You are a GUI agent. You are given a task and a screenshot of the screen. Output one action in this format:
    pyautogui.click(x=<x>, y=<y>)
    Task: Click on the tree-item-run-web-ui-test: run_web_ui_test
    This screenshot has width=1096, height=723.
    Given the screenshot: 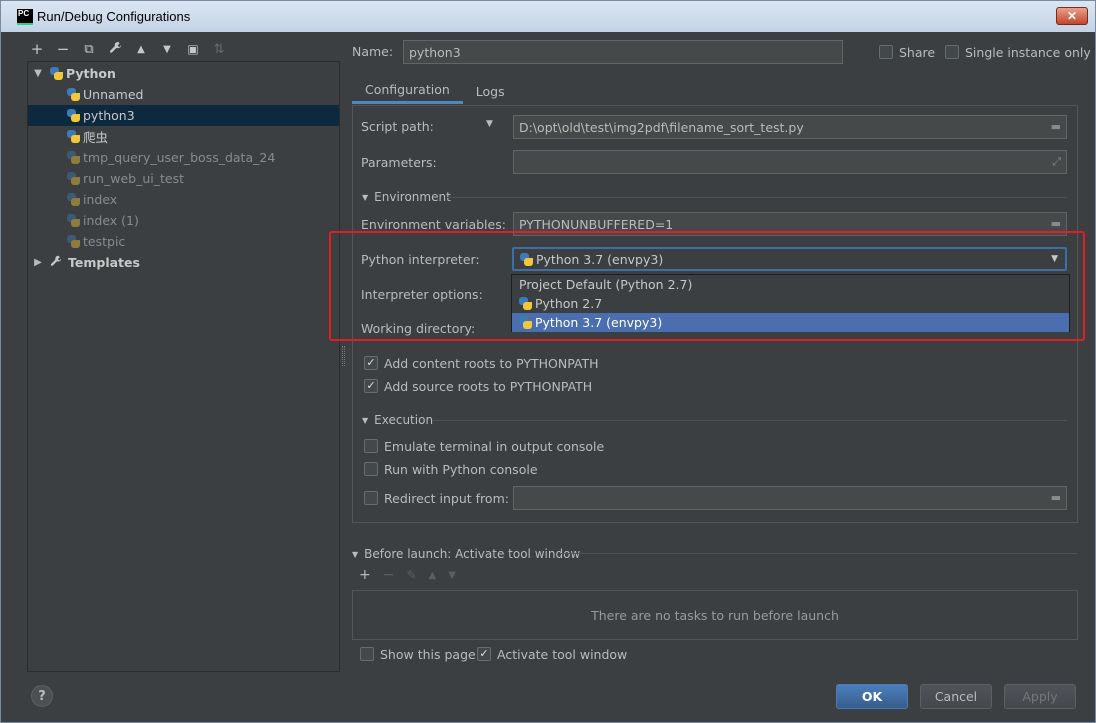 What is the action you would take?
    pyautogui.click(x=183, y=178)
    